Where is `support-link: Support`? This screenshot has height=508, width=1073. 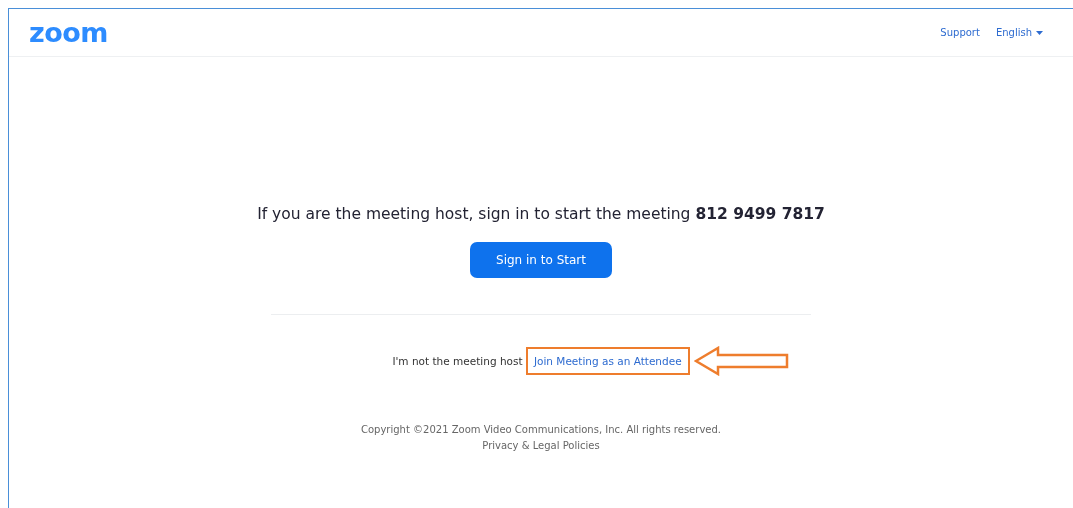 support-link: Support is located at coordinates (960, 32).